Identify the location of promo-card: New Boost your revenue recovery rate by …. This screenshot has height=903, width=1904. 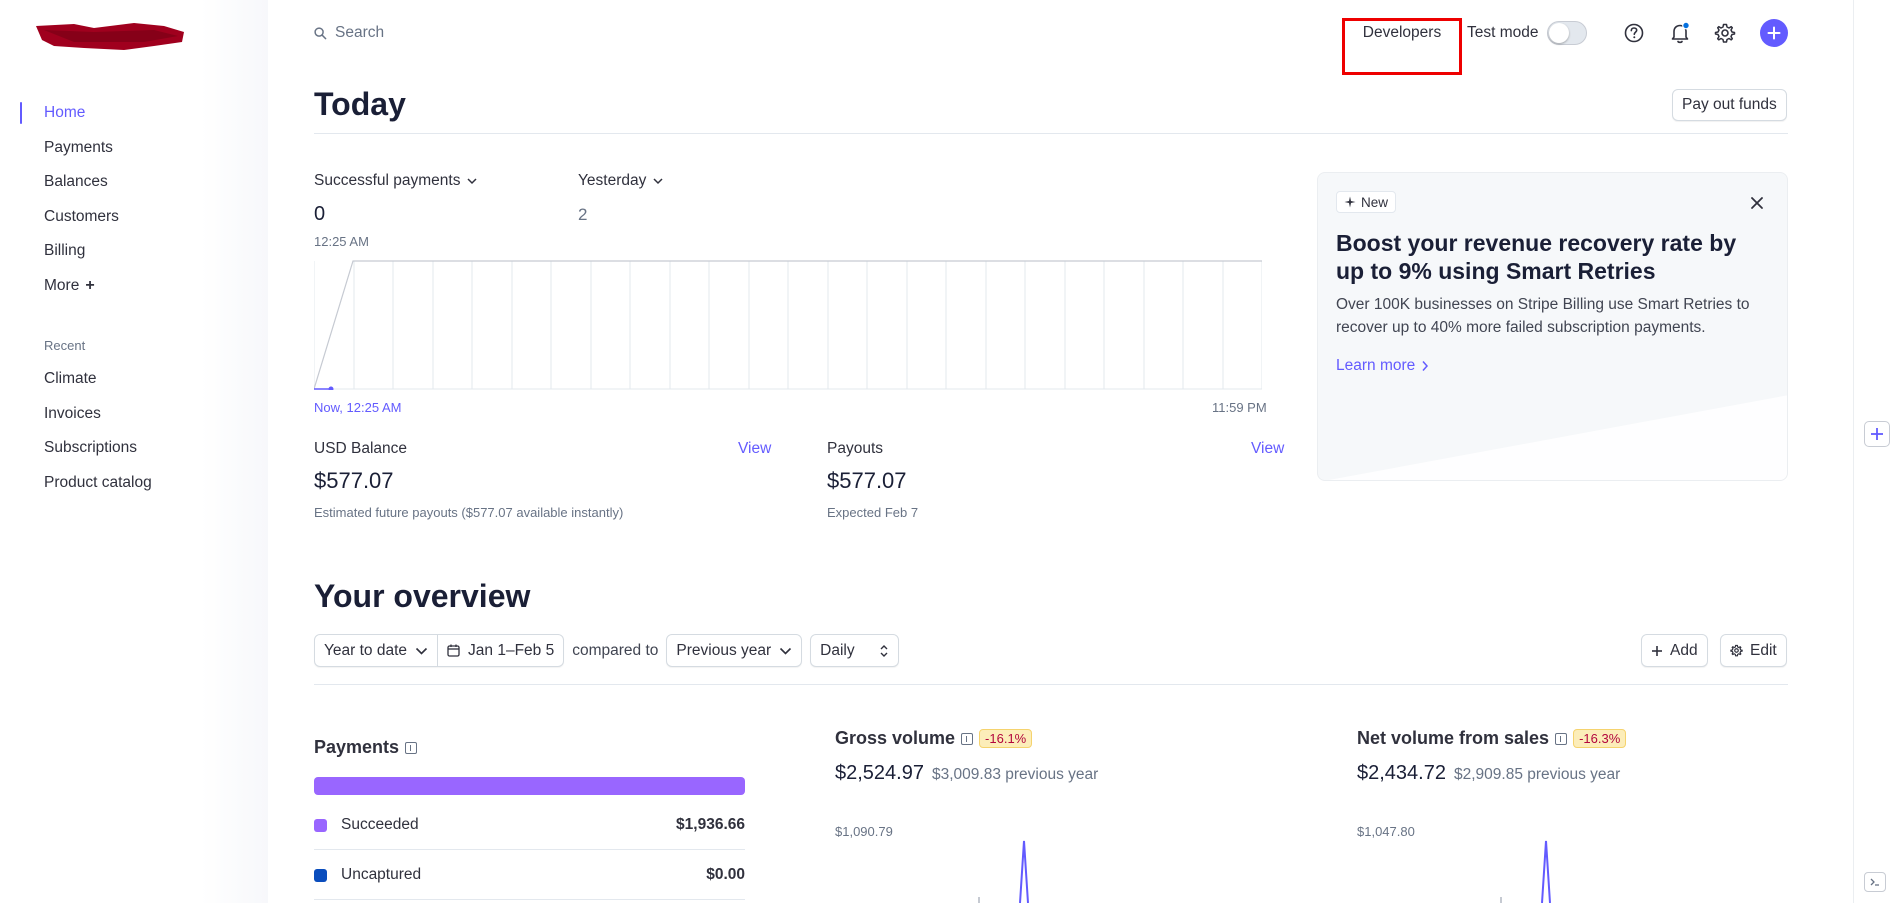
(1552, 326).